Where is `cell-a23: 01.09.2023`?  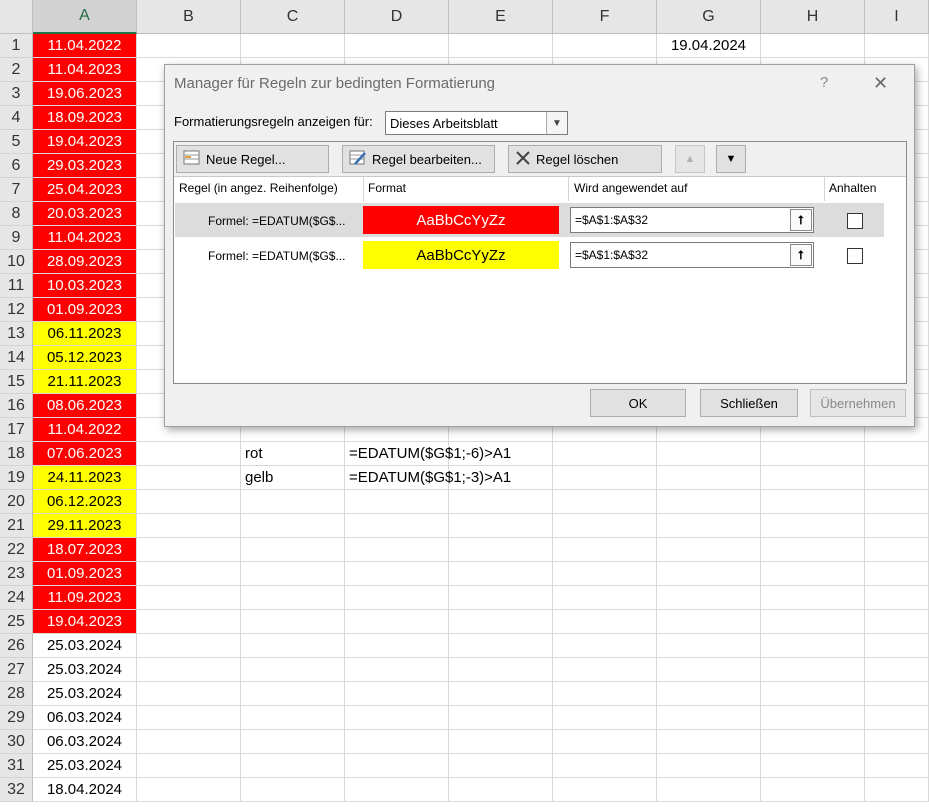
cell-a23: 01.09.2023 is located at coordinates (85, 574).